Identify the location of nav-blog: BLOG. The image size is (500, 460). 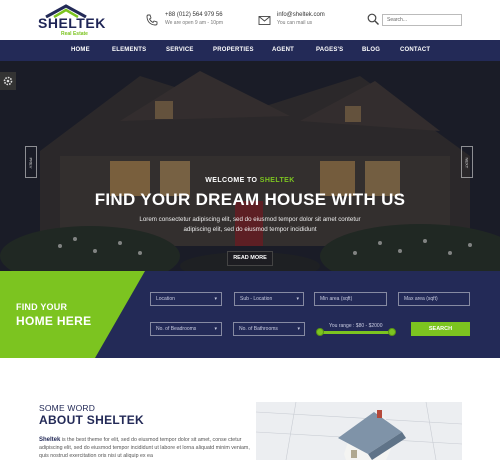
(371, 50).